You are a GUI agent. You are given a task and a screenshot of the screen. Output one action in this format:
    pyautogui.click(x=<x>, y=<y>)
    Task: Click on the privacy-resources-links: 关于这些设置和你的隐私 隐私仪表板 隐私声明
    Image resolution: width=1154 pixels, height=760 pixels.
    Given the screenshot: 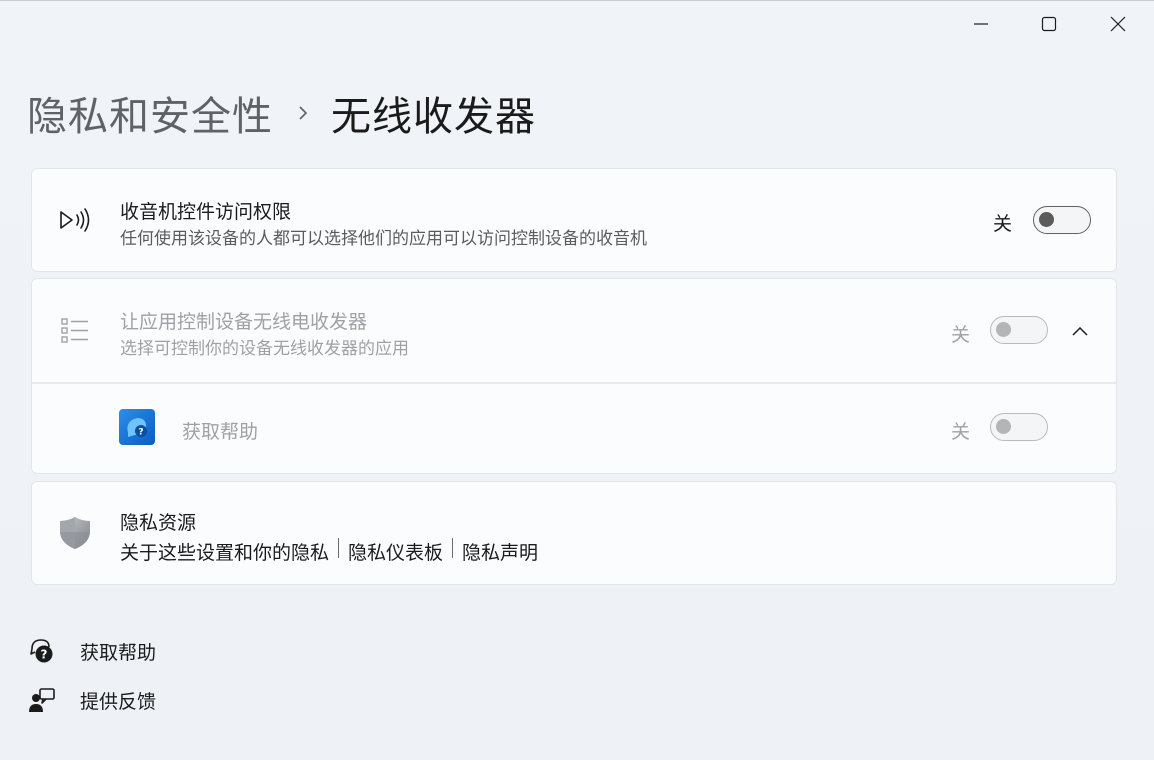 What is the action you would take?
    pyautogui.click(x=329, y=551)
    